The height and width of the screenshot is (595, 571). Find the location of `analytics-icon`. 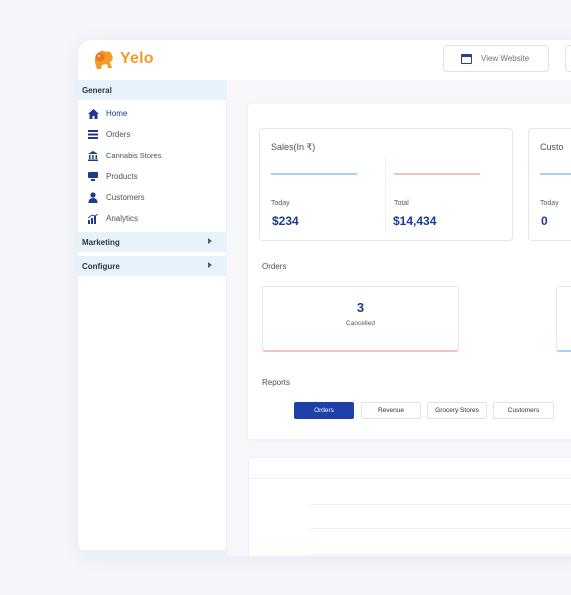

analytics-icon is located at coordinates (93, 219).